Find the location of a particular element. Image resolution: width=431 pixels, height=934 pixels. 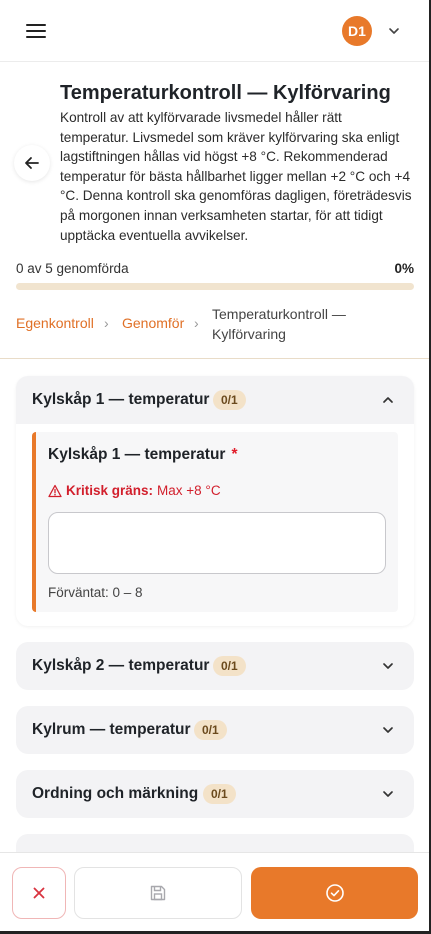

save-button is located at coordinates (158, 893).